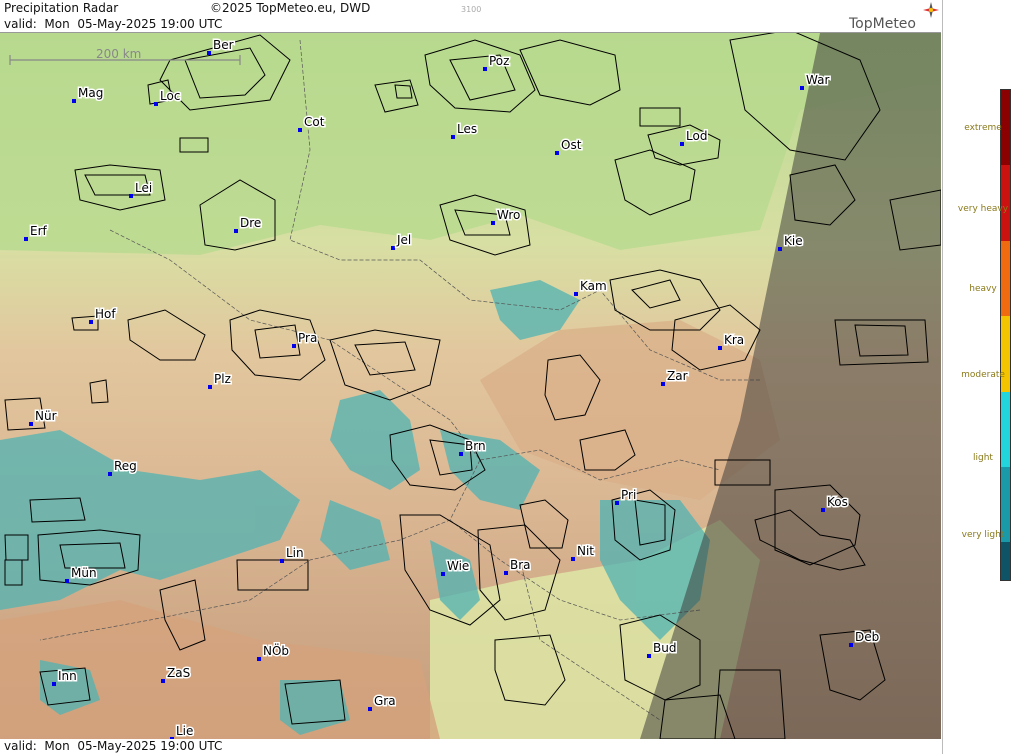  What do you see at coordinates (628, 495) in the screenshot?
I see `city-label-pri: Pri` at bounding box center [628, 495].